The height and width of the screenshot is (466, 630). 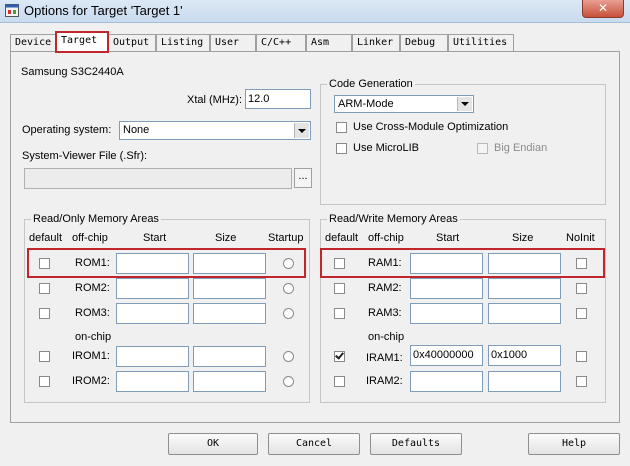 What do you see at coordinates (214, 100) in the screenshot?
I see `xtal-label: Xtal (MHz):` at bounding box center [214, 100].